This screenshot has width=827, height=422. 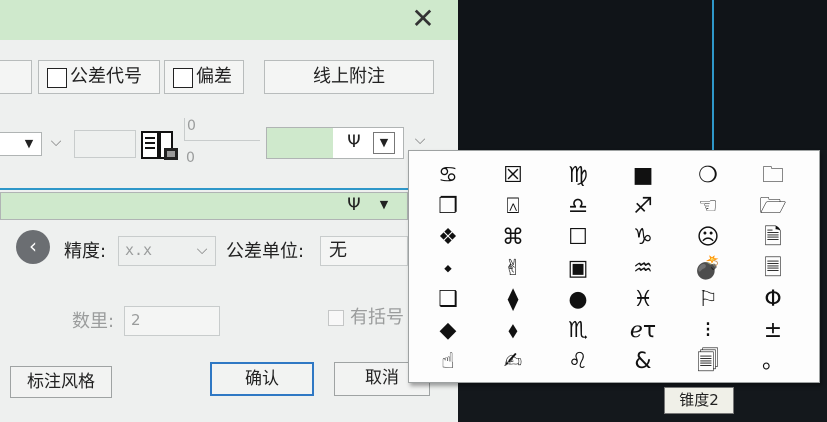 I want to click on section-divider, so click(x=204, y=189).